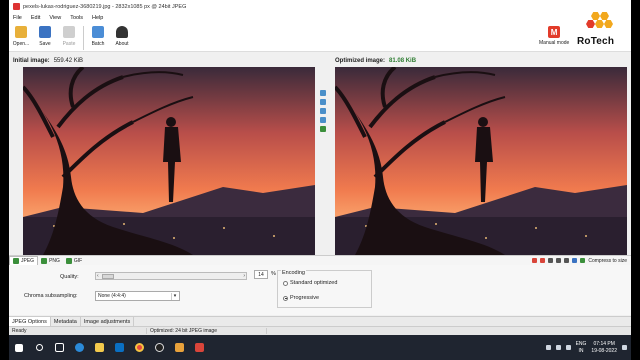 The height and width of the screenshot is (360, 640). I want to click on radio-circle-selected, so click(285, 298).